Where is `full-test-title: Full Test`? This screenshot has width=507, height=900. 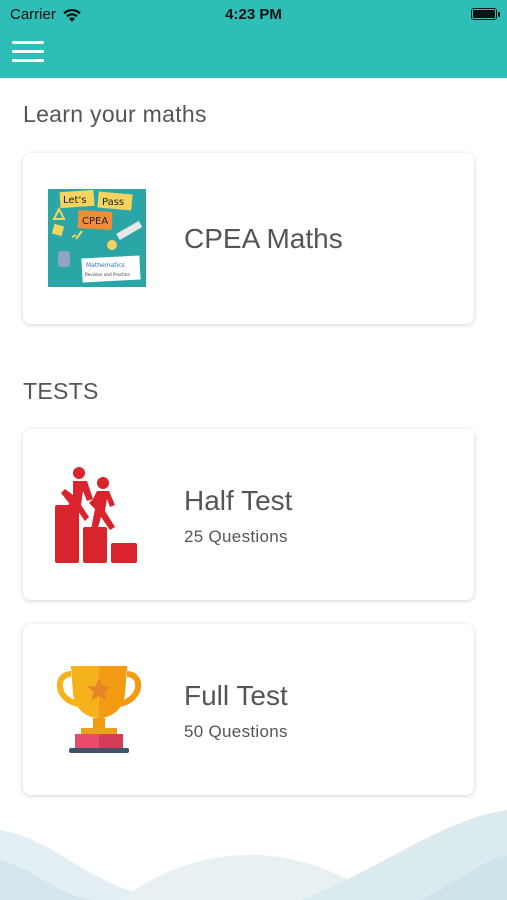
full-test-title: Full Test is located at coordinates (236, 695).